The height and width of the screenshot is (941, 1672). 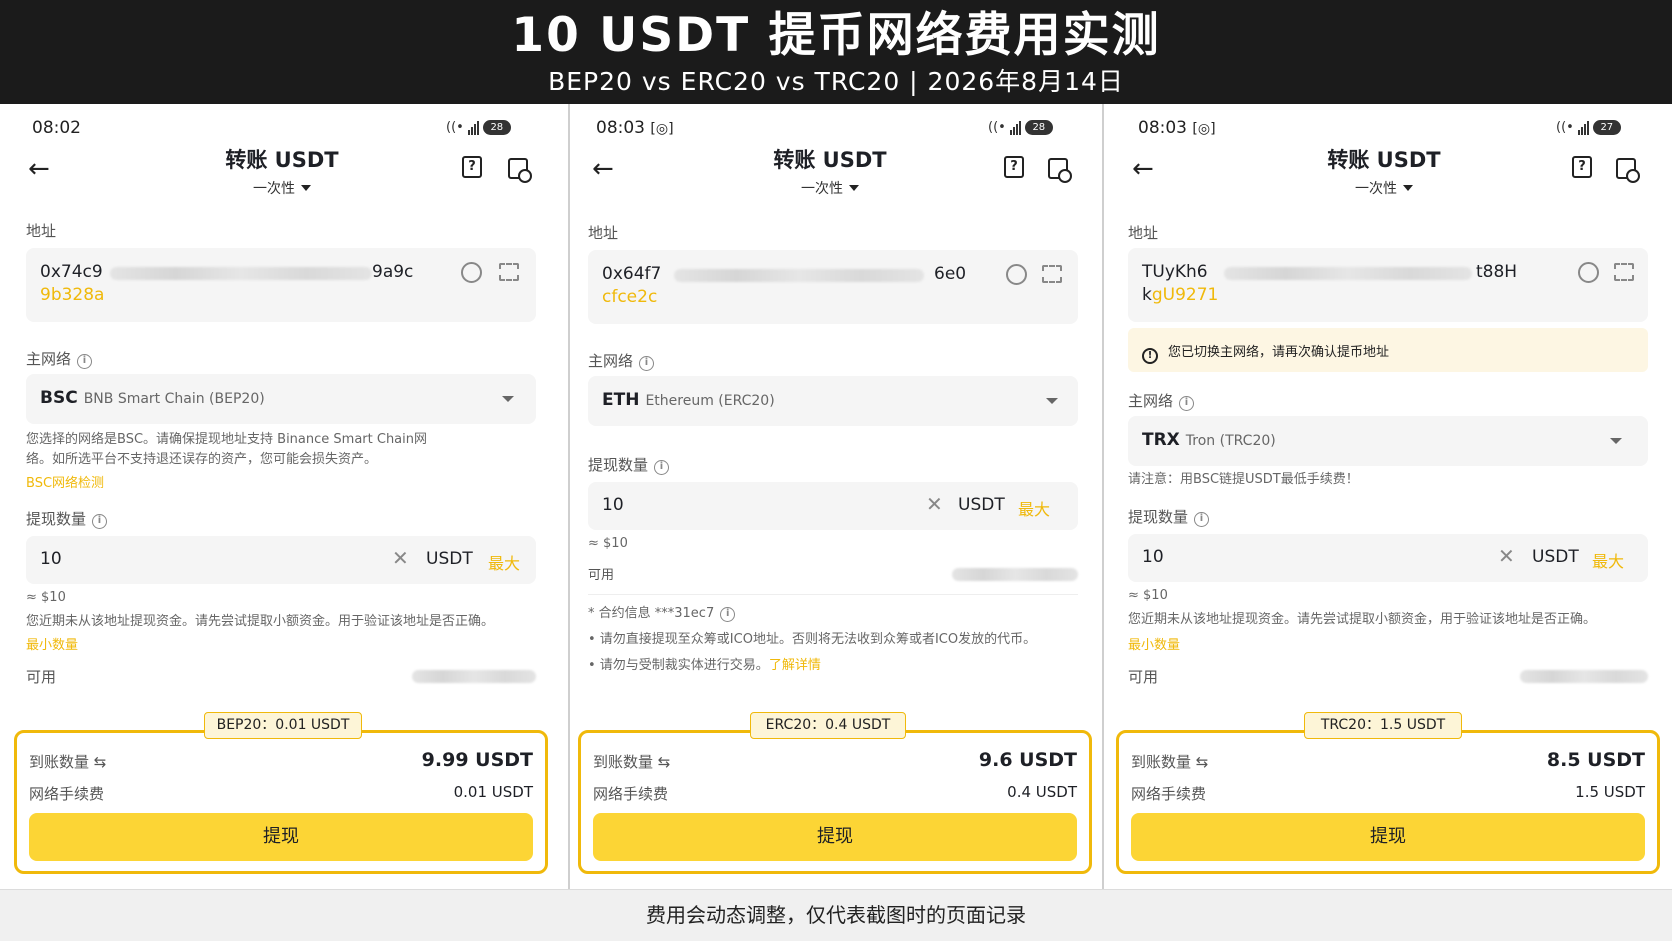 What do you see at coordinates (1383, 725) in the screenshot?
I see `fee-tag: TRC20：1.5 USDT` at bounding box center [1383, 725].